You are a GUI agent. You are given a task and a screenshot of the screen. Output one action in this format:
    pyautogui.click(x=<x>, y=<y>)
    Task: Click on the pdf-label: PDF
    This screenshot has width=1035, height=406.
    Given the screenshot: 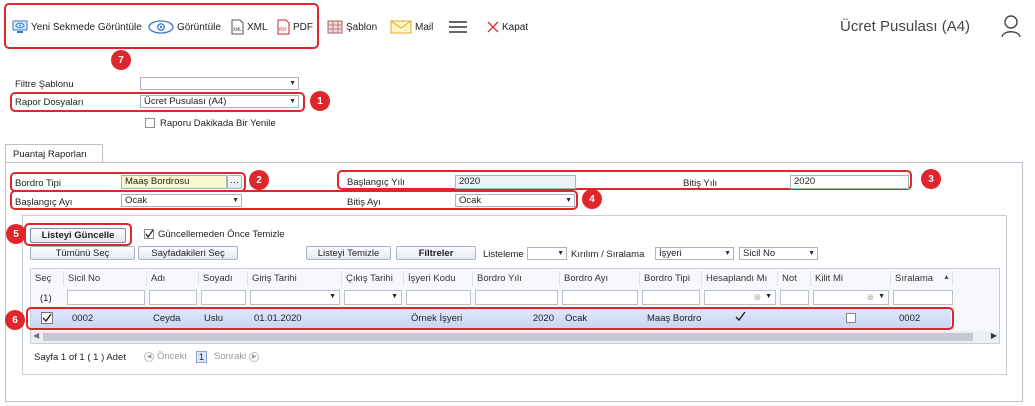 What is the action you would take?
    pyautogui.click(x=303, y=27)
    